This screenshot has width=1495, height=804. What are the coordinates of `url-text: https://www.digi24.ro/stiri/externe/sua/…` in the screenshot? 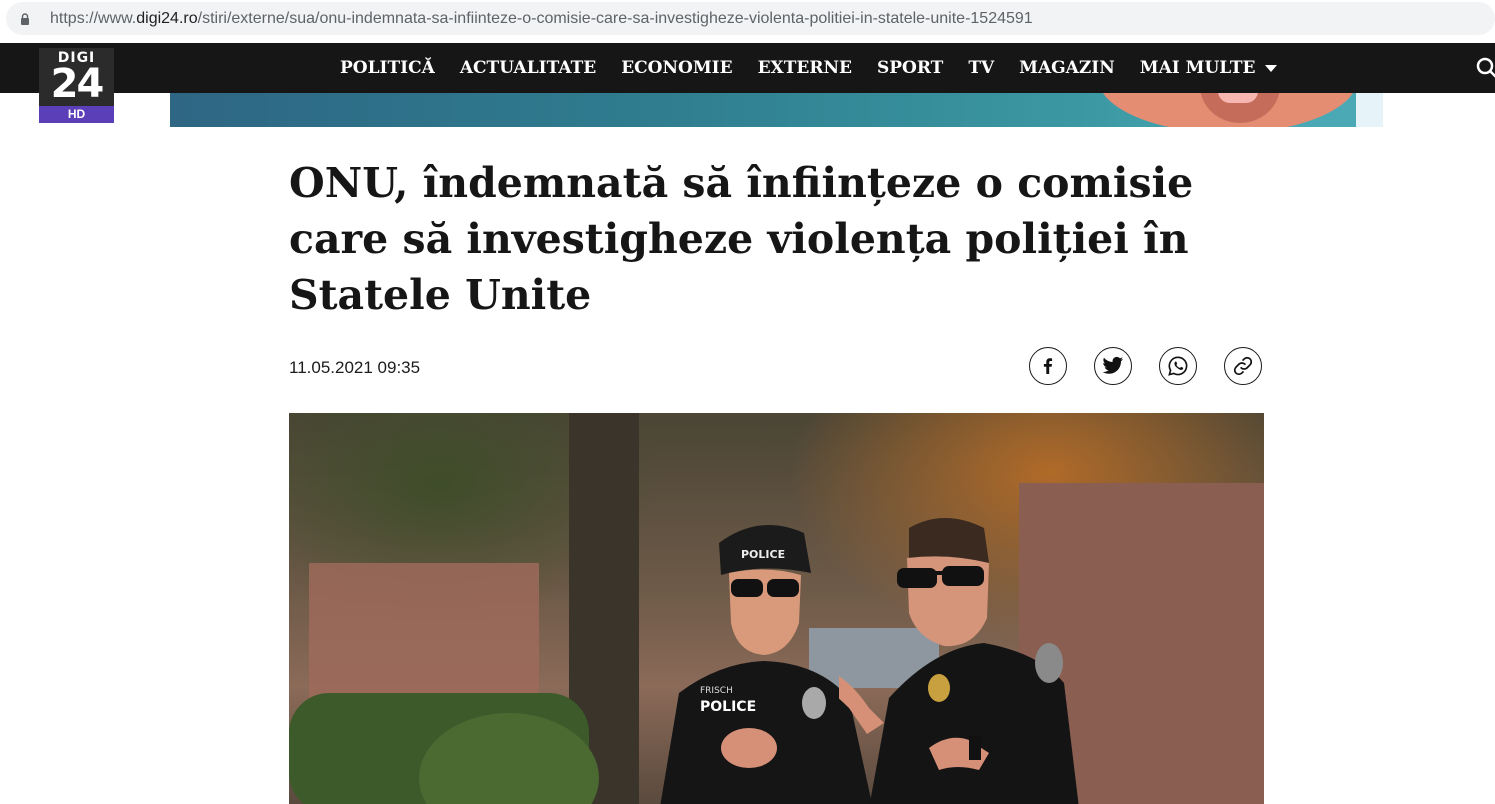 It's located at (541, 19).